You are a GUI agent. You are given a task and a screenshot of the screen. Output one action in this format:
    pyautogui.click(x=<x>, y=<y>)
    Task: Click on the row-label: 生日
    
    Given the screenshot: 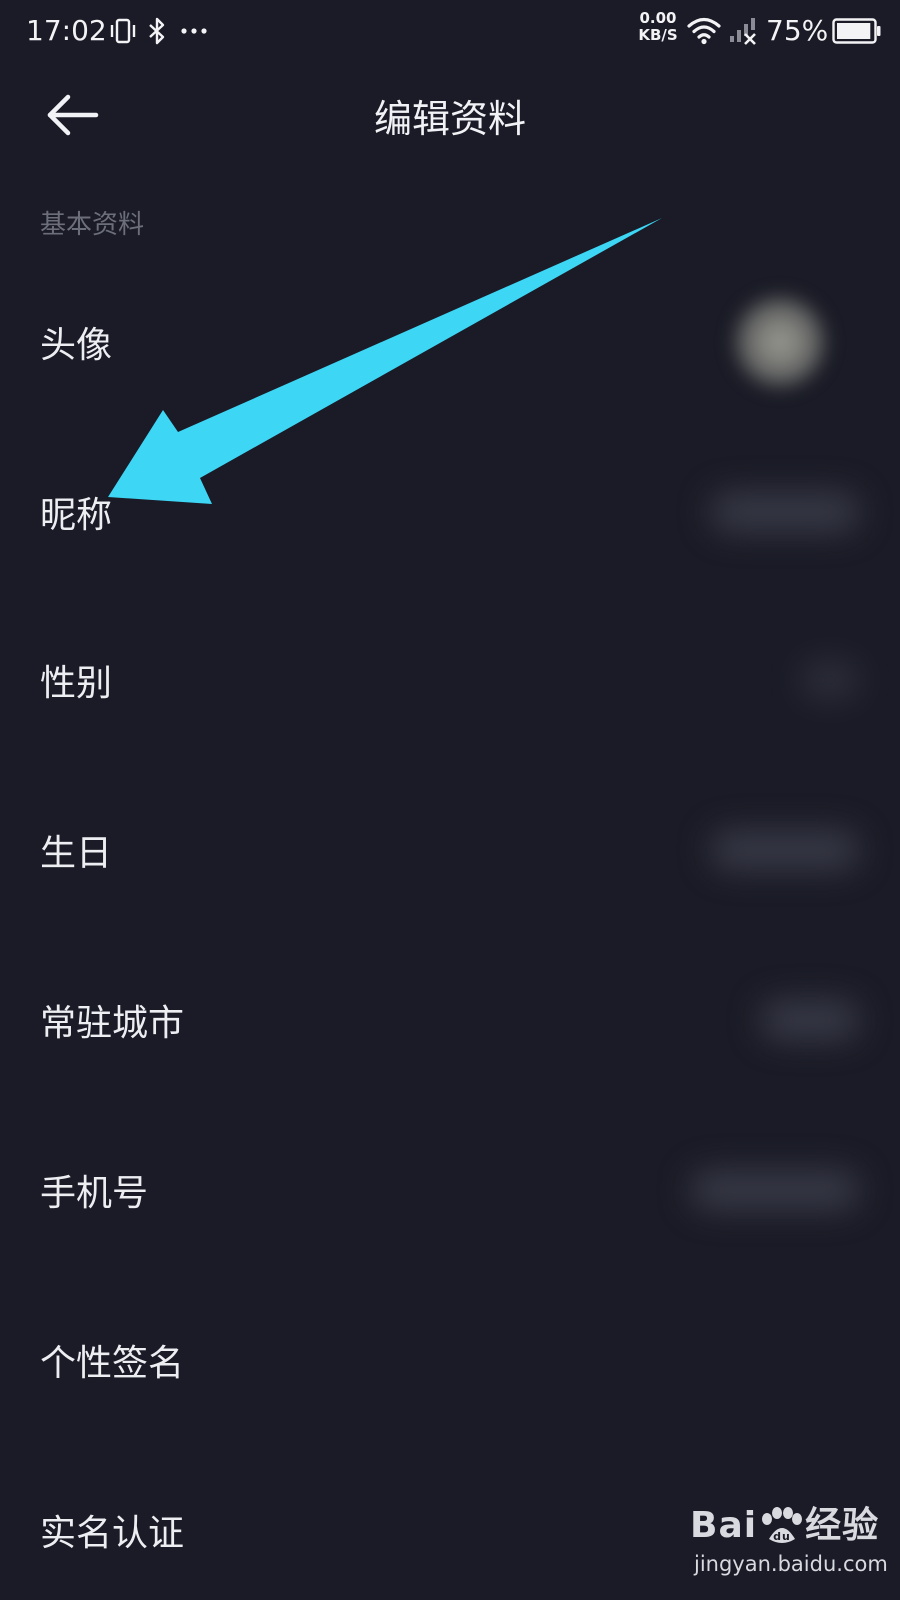 What is the action you would take?
    pyautogui.click(x=76, y=853)
    